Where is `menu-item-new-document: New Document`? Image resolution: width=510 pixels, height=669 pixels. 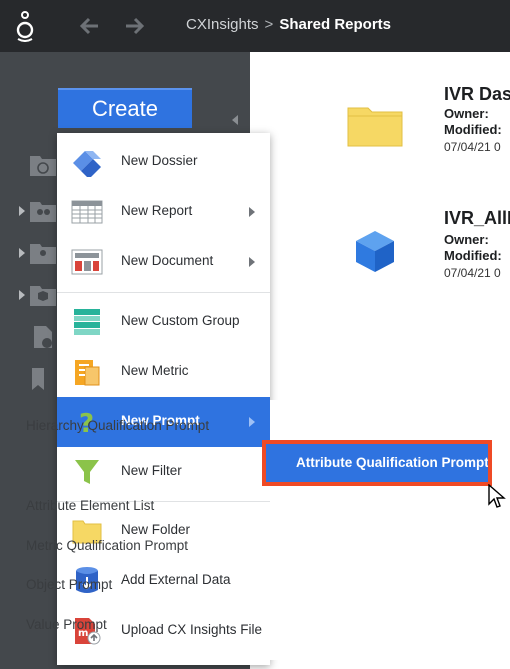
menu-item-new-document: New Document is located at coordinates (163, 262).